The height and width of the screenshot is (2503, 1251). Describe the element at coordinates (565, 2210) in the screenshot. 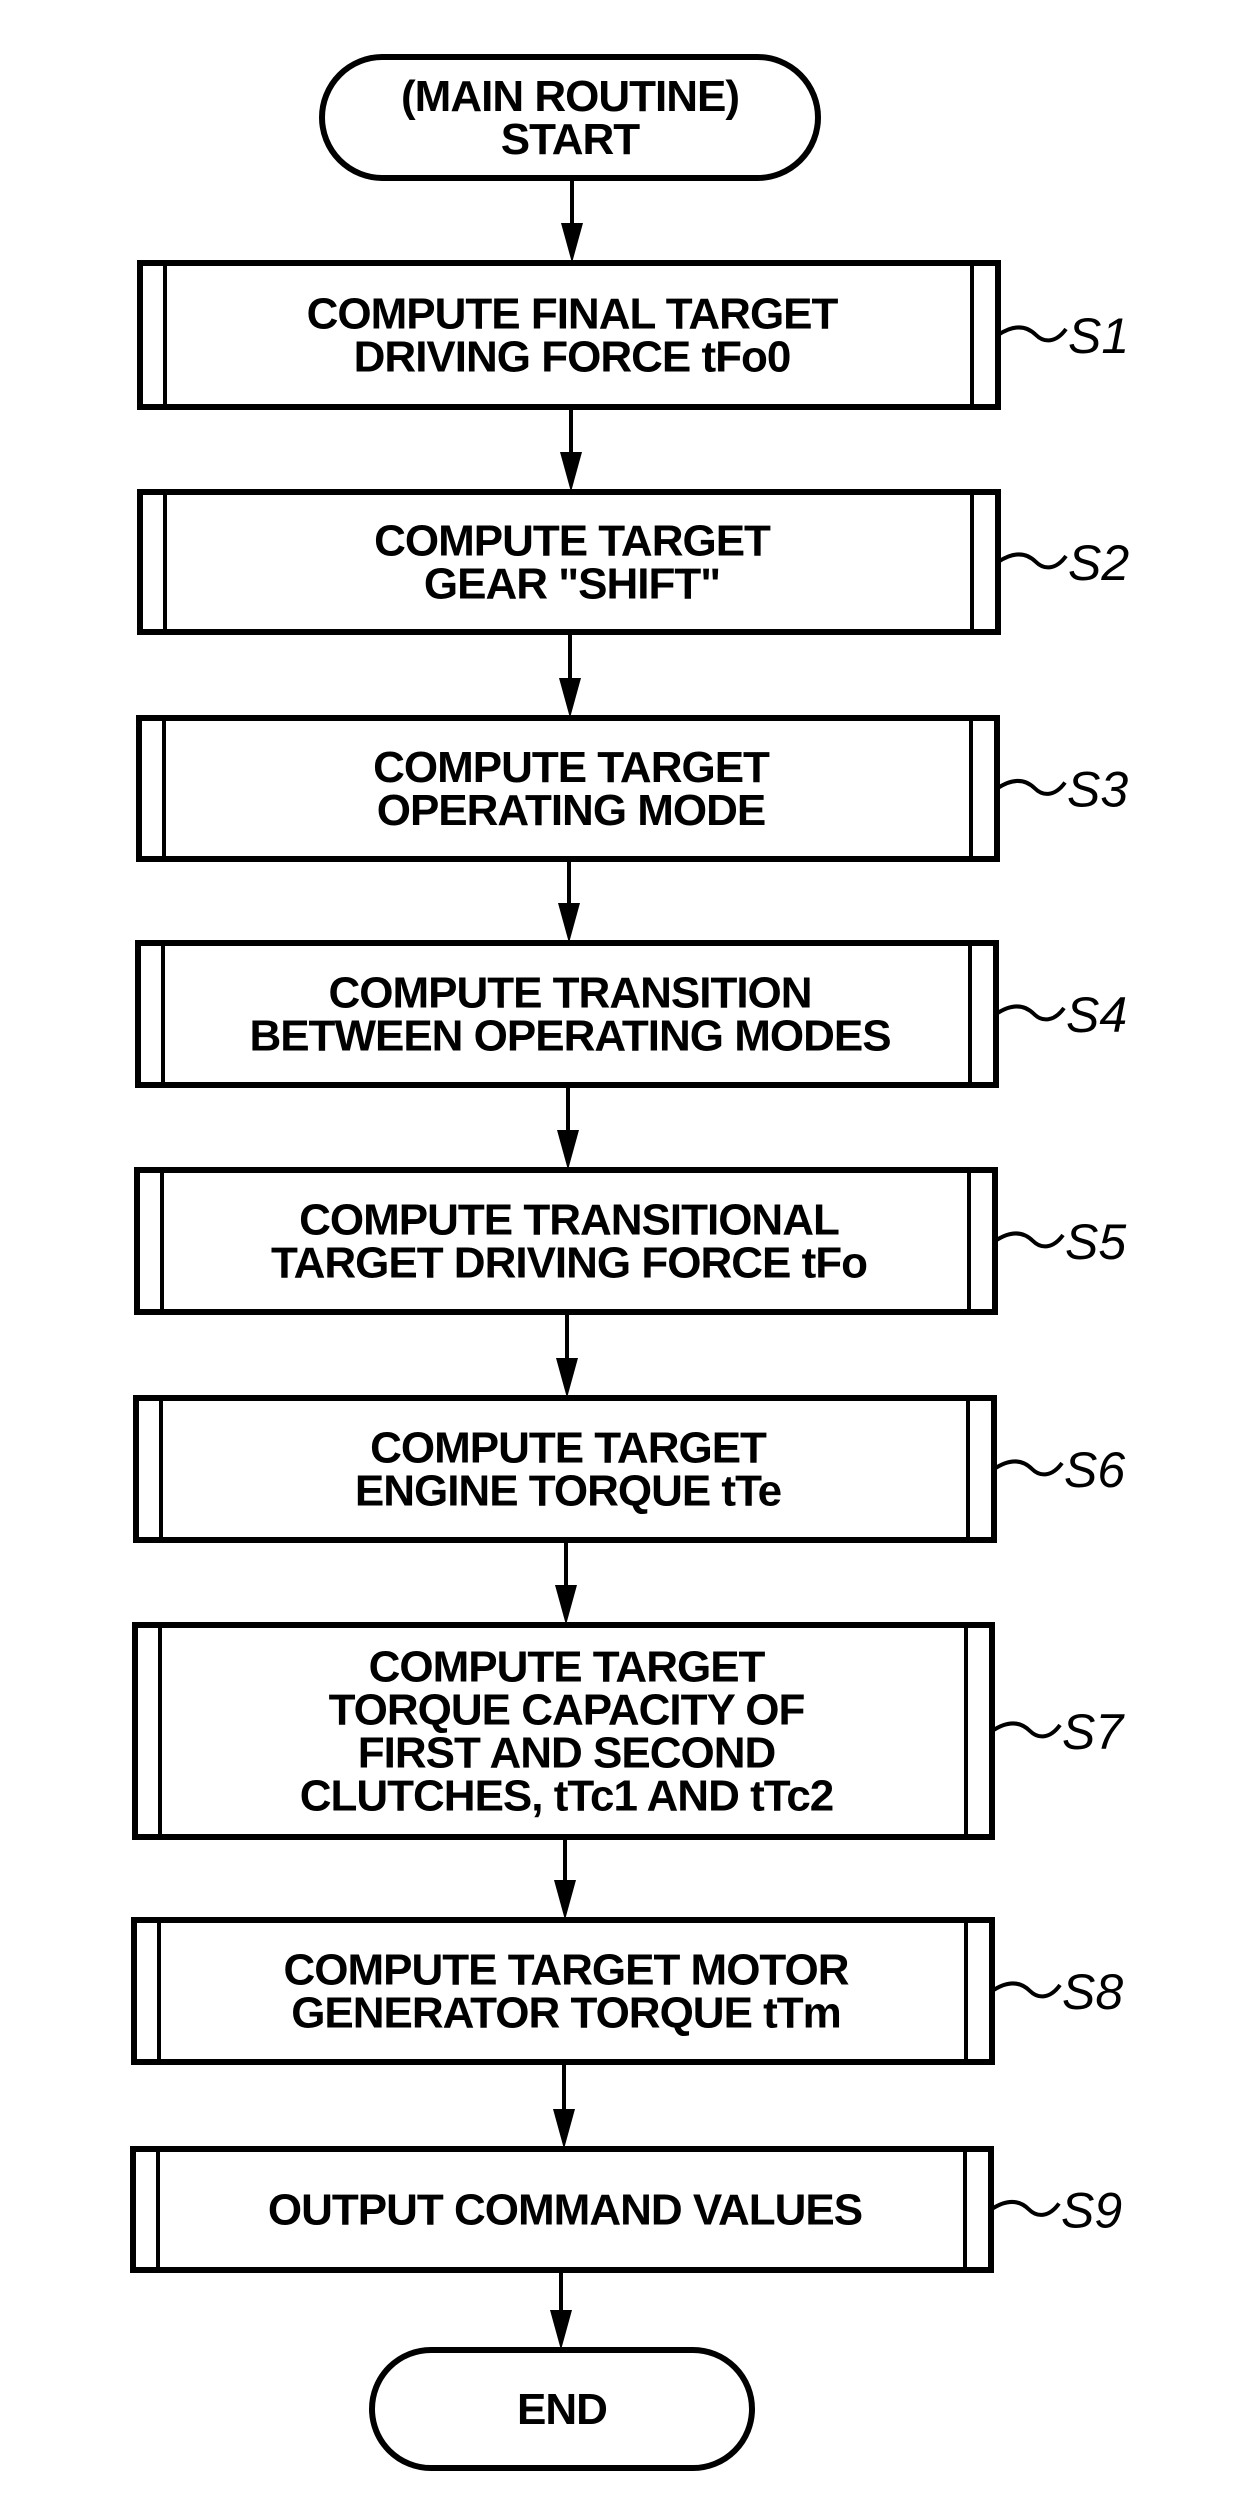

I see `process-box-text-line: OUTPUT COMMAND VALUES` at that location.